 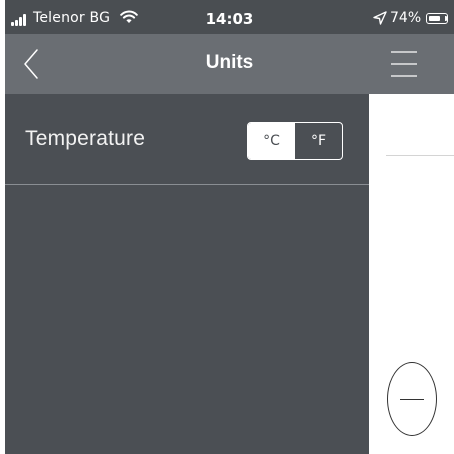 I want to click on row-divider, so click(x=187, y=184).